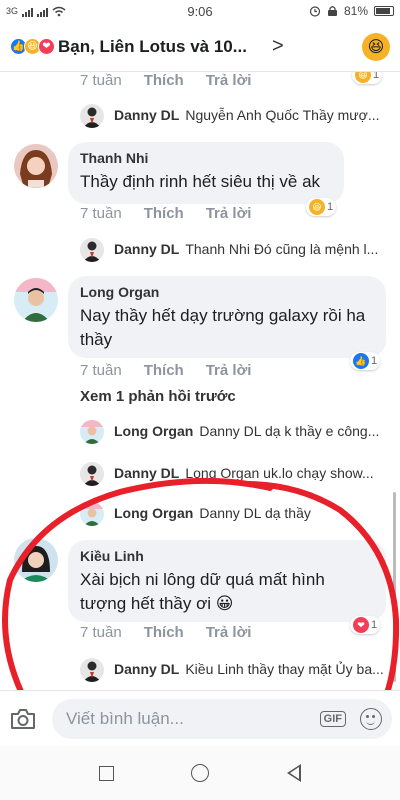  I want to click on reaction-summary: 👍 😆 ❤, so click(32, 46).